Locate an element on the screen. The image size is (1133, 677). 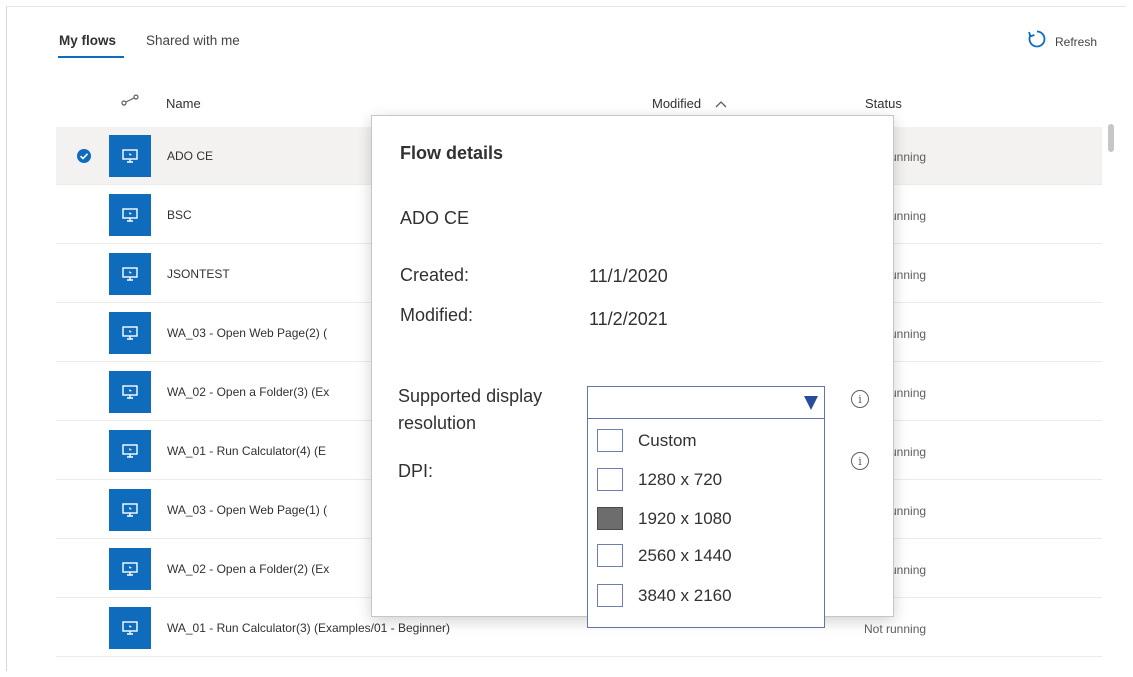
column-header-modified: Modified is located at coordinates (689, 103).